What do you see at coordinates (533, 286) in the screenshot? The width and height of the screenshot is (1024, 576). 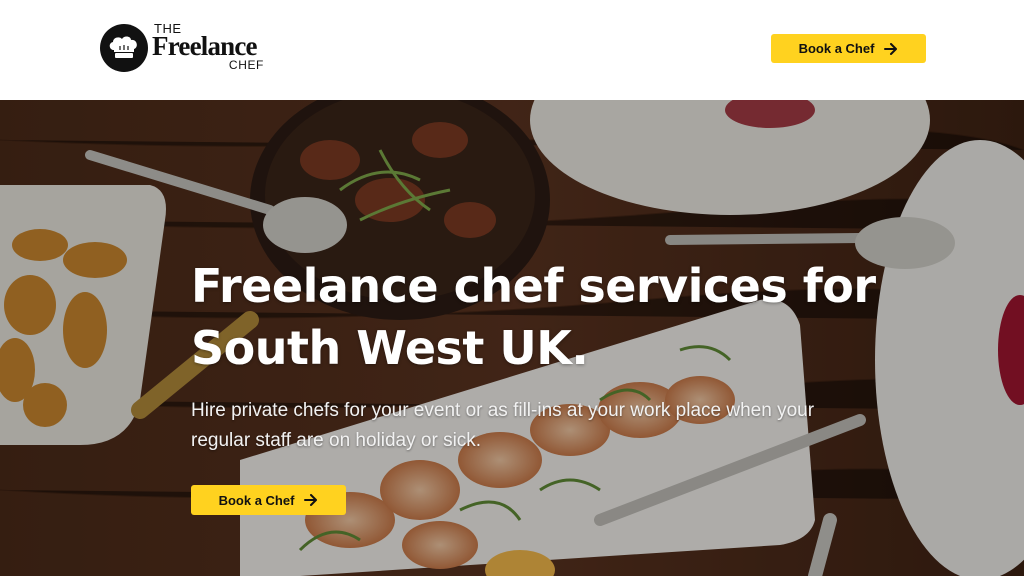 I see `hero-title-line-1: Freelance chef services for` at bounding box center [533, 286].